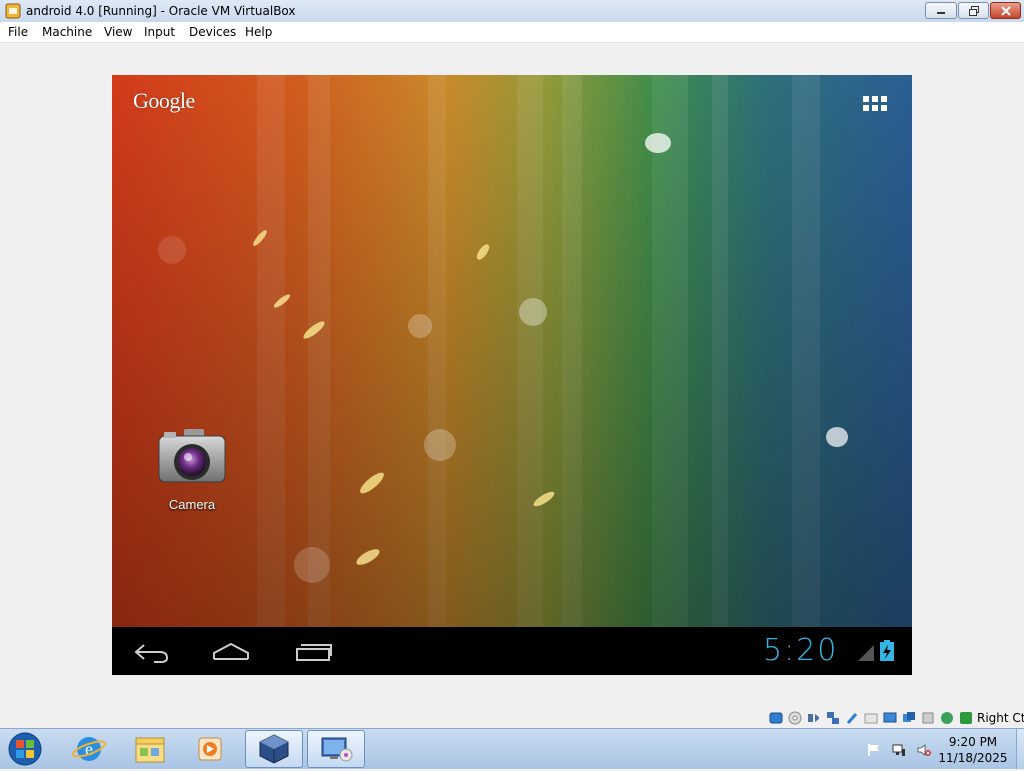 This screenshot has width=1024, height=771. I want to click on start-button, so click(25, 749).